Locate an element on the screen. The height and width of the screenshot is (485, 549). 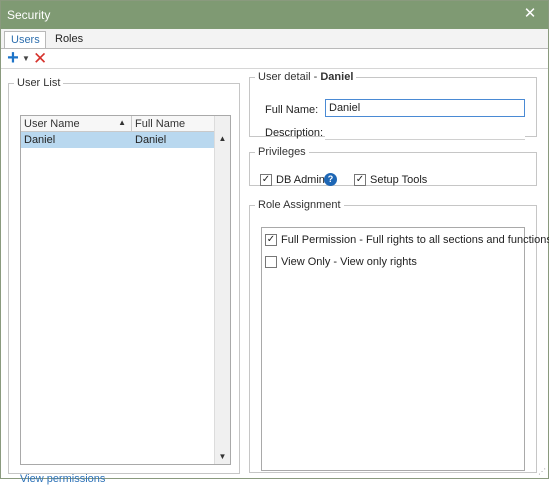
db-admin-checkbox: ✓ DB Admin is located at coordinates (292, 181).